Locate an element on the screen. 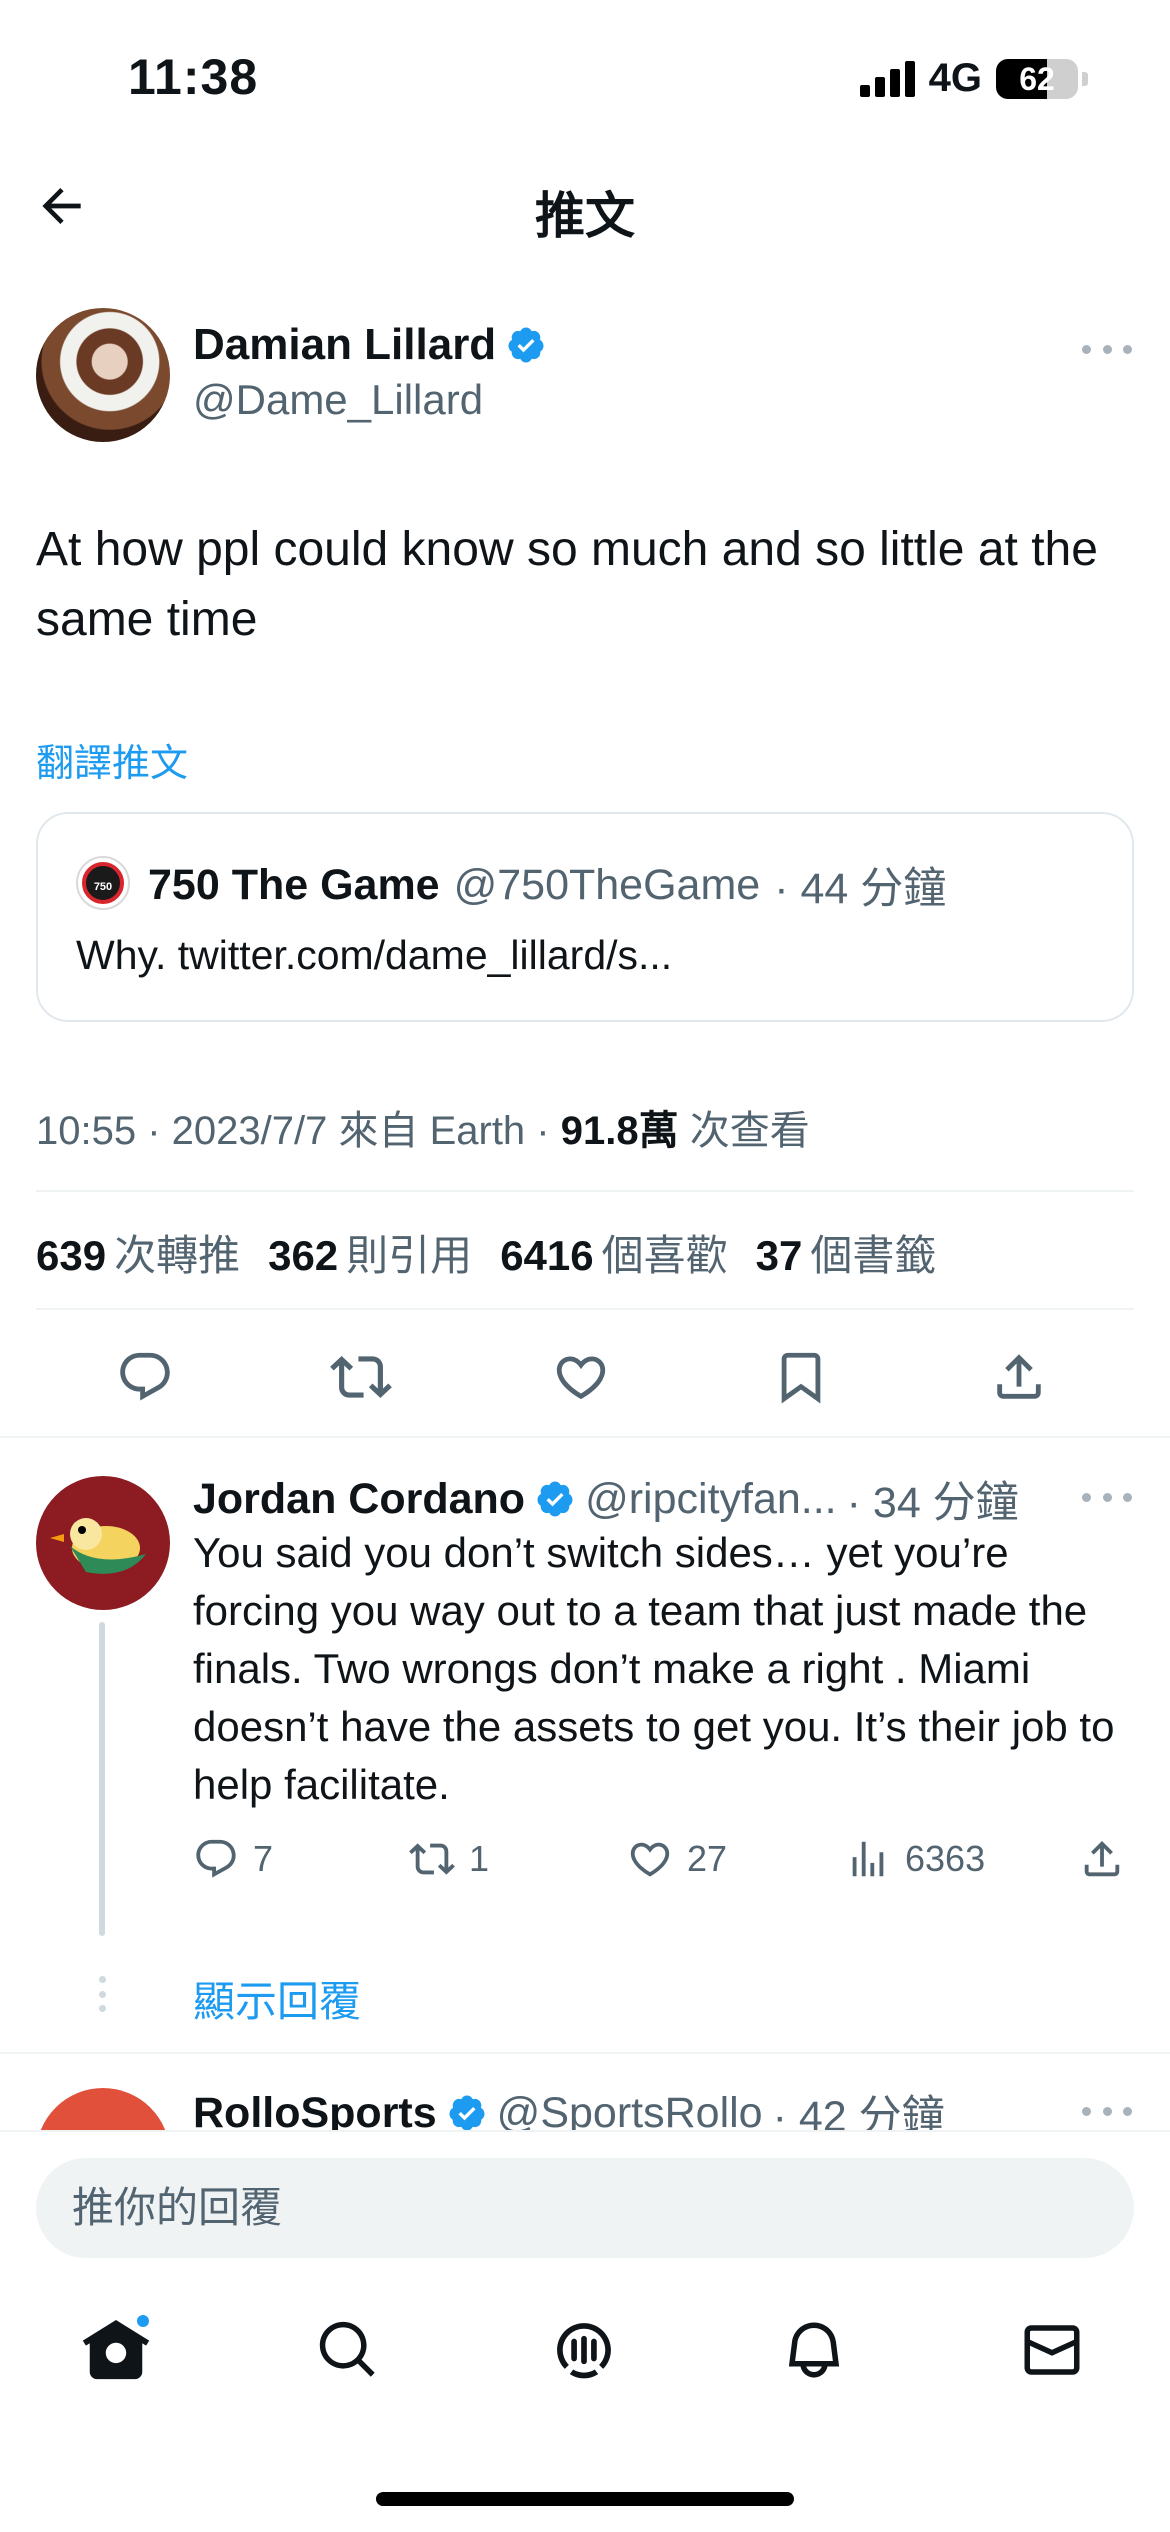 The width and height of the screenshot is (1170, 2532). tweet-meta: 10:55 · 2023/7/7 來自 Earth · 91.8萬 次查看 is located at coordinates (423, 1127).